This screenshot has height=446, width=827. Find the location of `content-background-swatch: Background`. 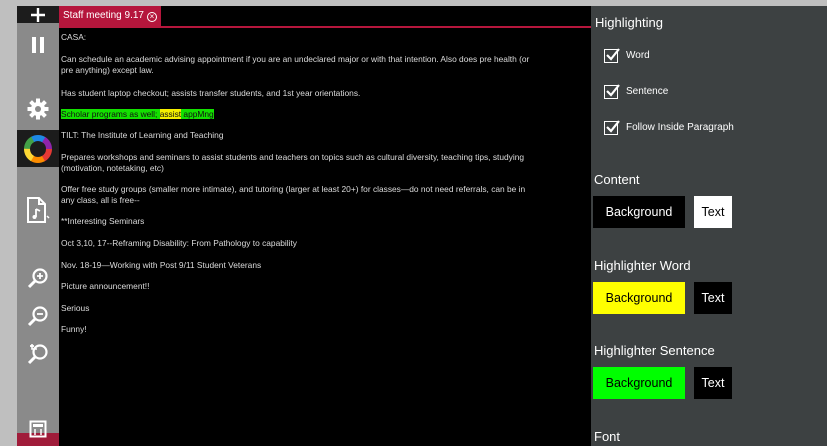

content-background-swatch: Background is located at coordinates (639, 212).